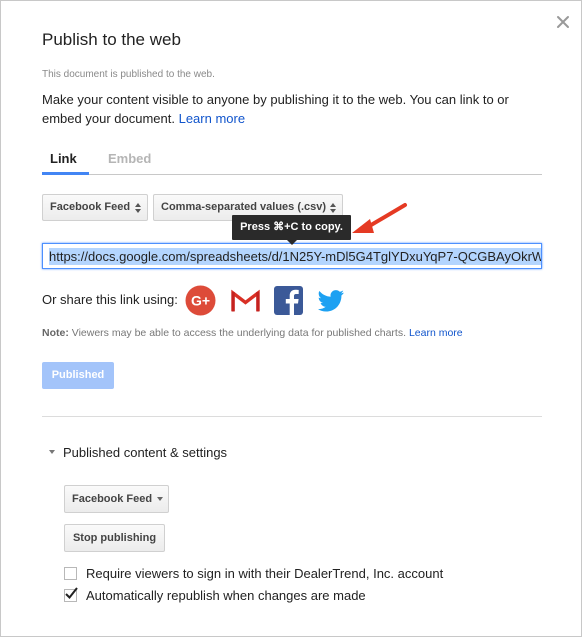 This screenshot has height=637, width=582. I want to click on section-divider, so click(292, 416).